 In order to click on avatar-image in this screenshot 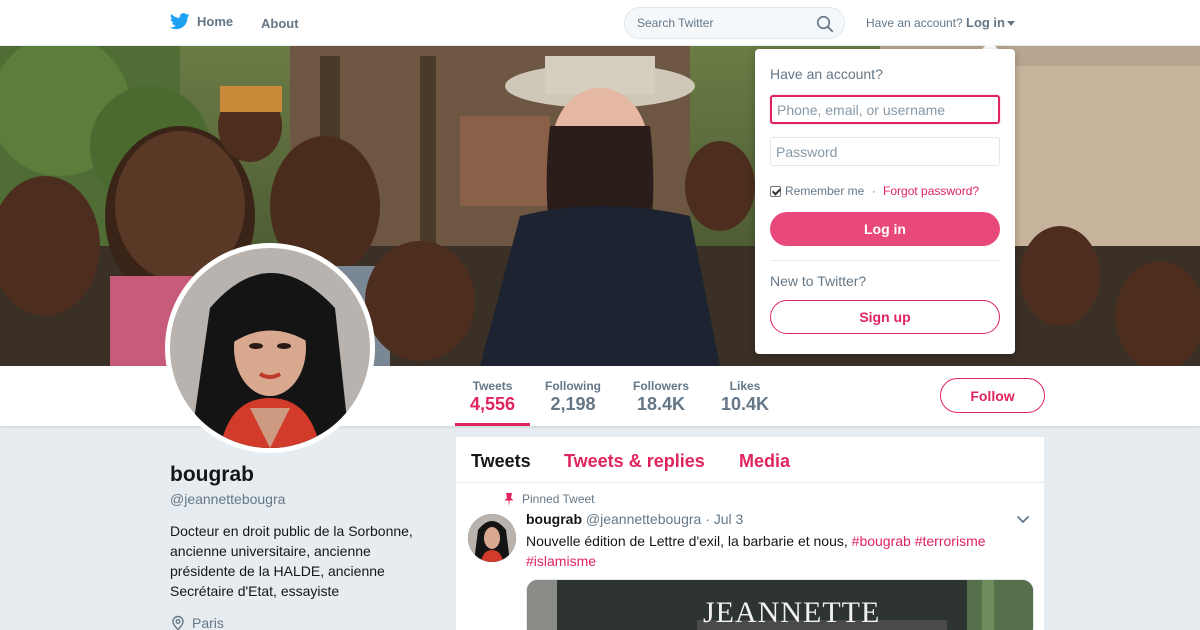, I will do `click(270, 348)`.